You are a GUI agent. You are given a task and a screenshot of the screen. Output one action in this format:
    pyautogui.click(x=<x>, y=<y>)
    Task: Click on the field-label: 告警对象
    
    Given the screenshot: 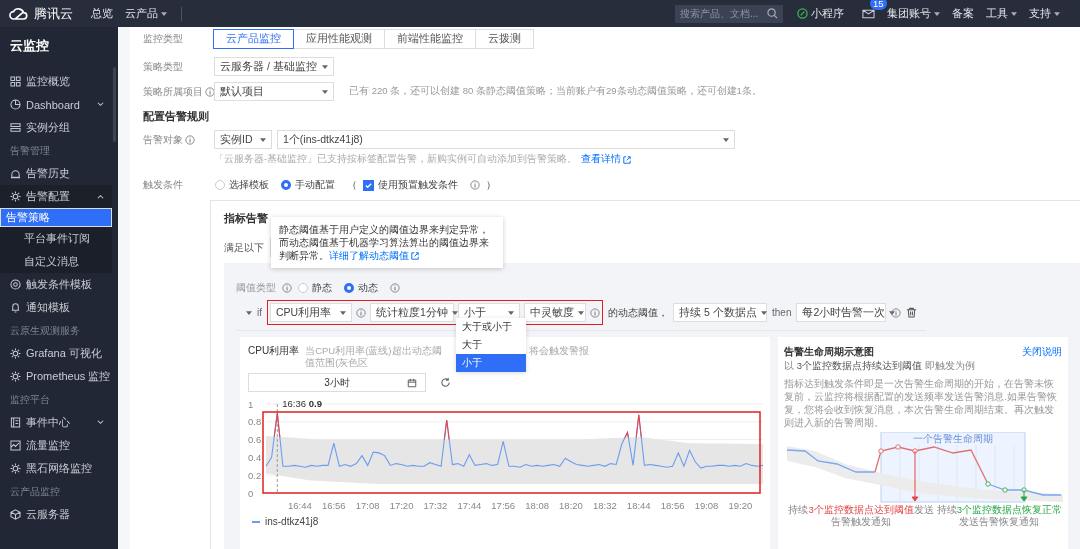 What is the action you would take?
    pyautogui.click(x=163, y=139)
    